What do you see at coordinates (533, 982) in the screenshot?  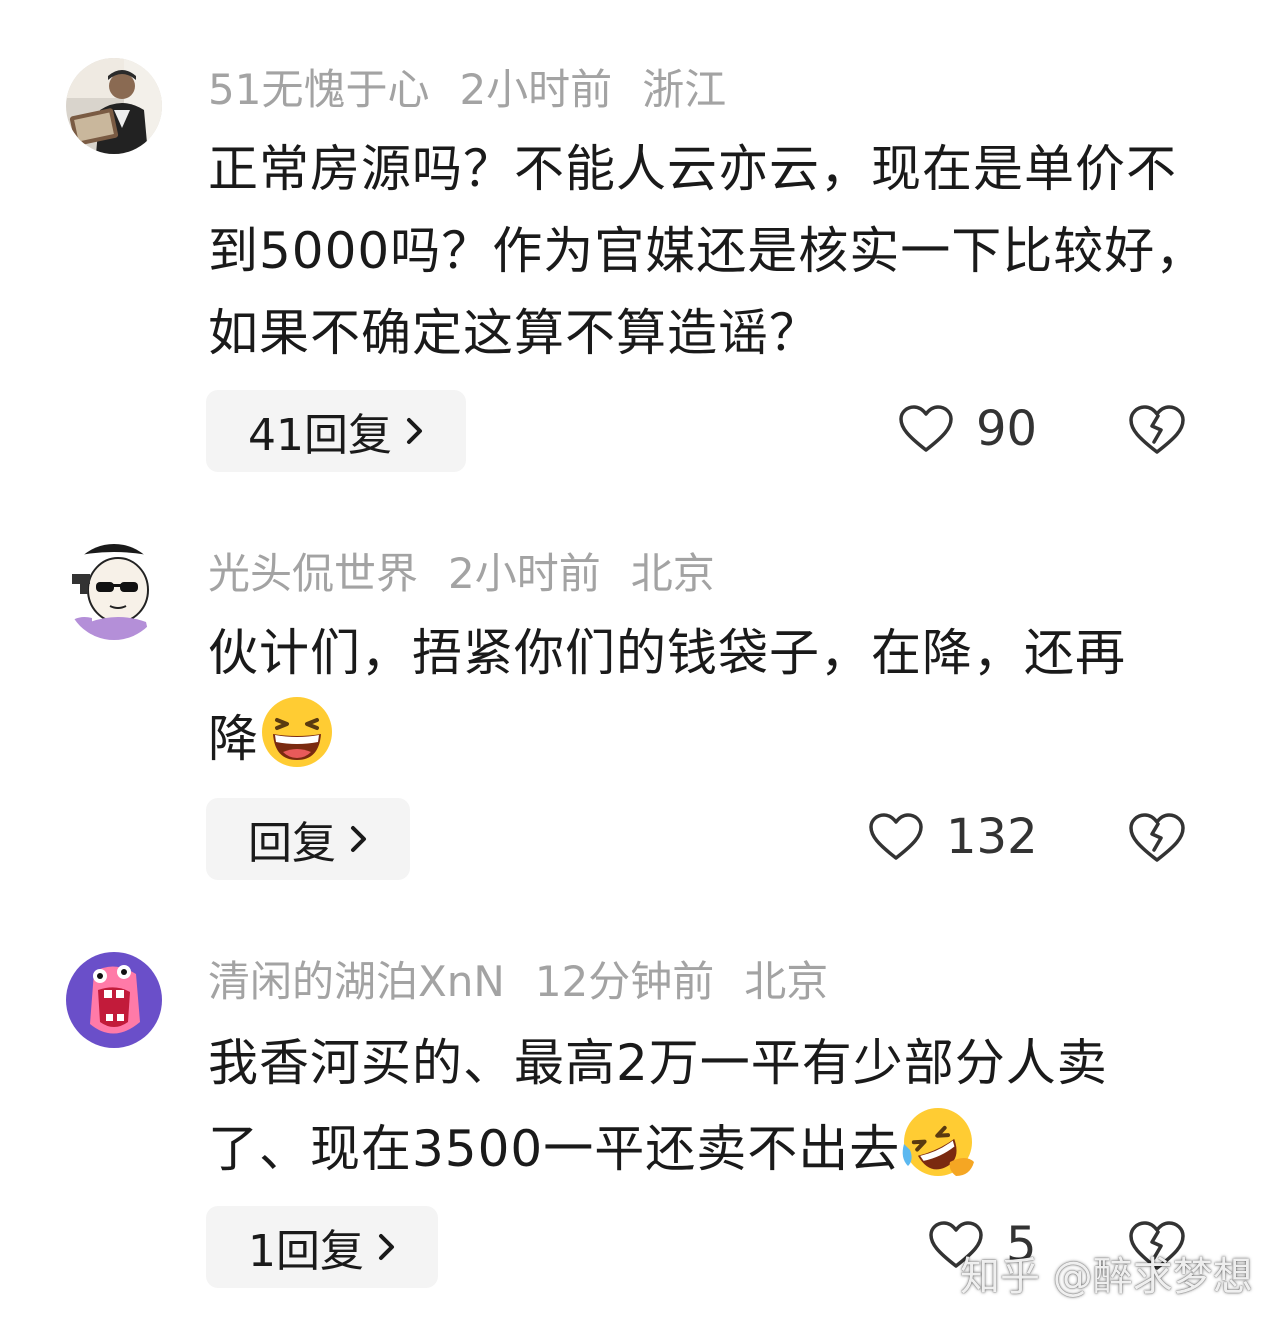 I see `comment-meta: 清闲的湖泊XnN 12分钟前 北京` at bounding box center [533, 982].